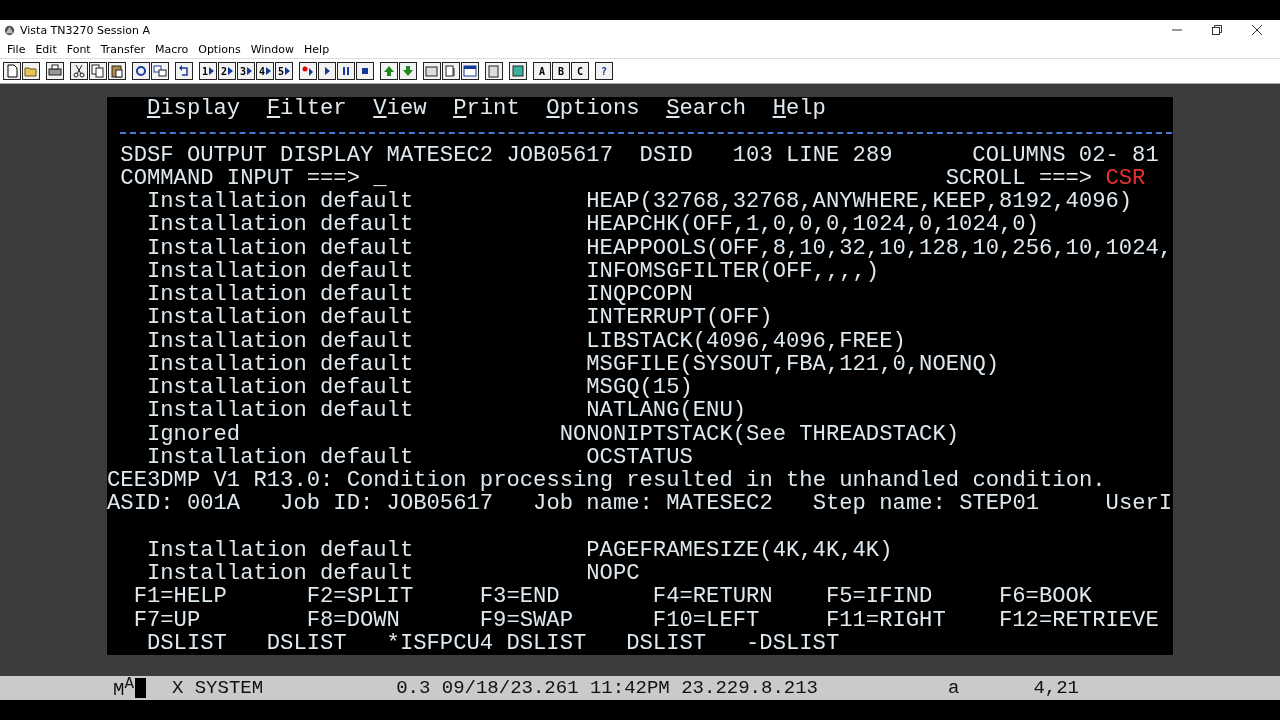  I want to click on menu-item: Font, so click(78, 49).